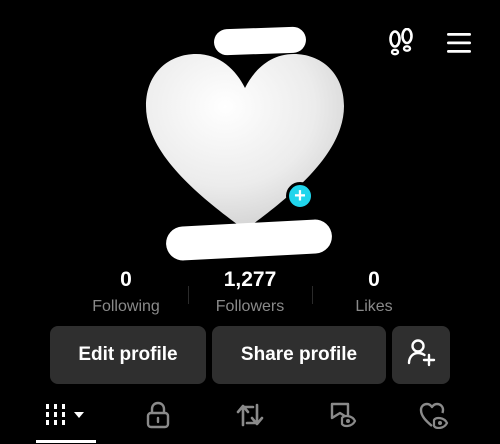 This screenshot has width=500, height=444. What do you see at coordinates (300, 196) in the screenshot?
I see `add-avatar-badge: +` at bounding box center [300, 196].